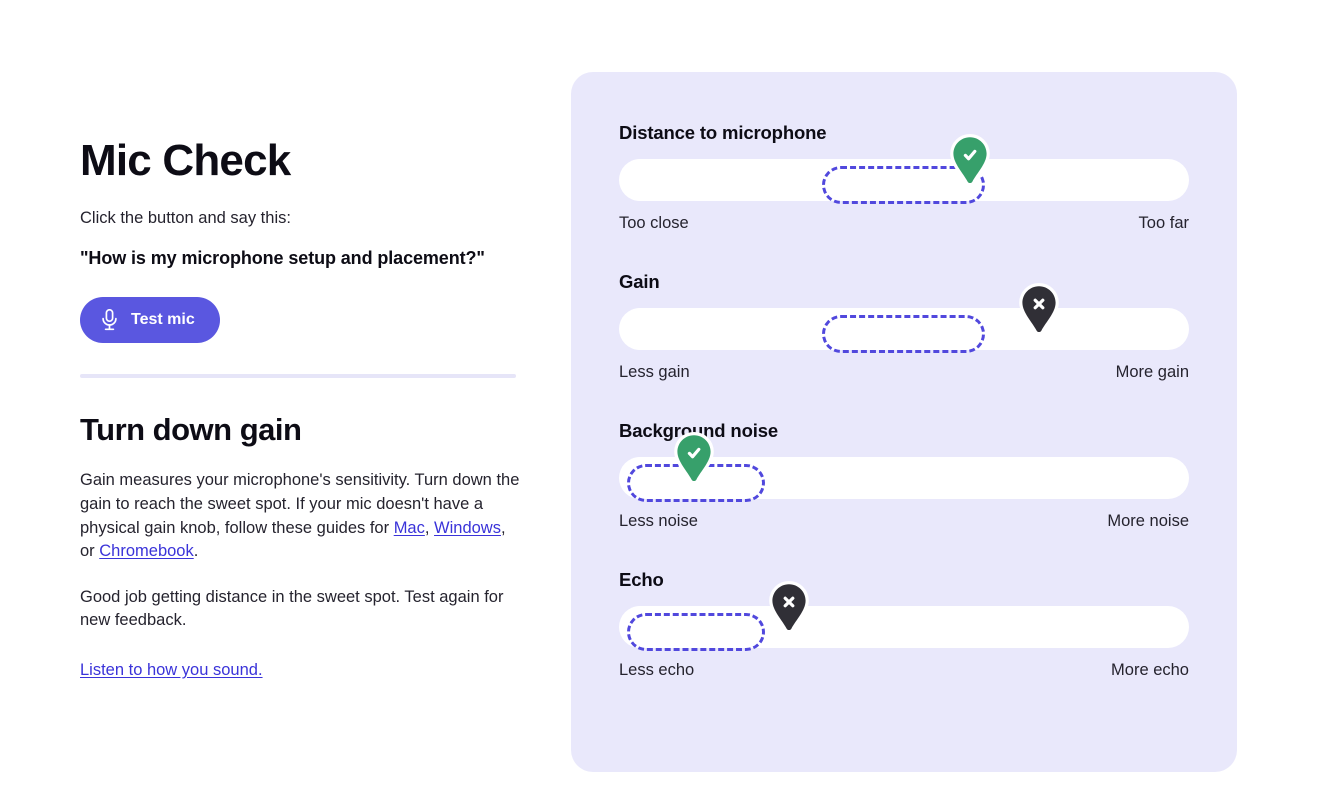  Describe the element at coordinates (654, 372) in the screenshot. I see `meter-min-label: Less gain` at that location.